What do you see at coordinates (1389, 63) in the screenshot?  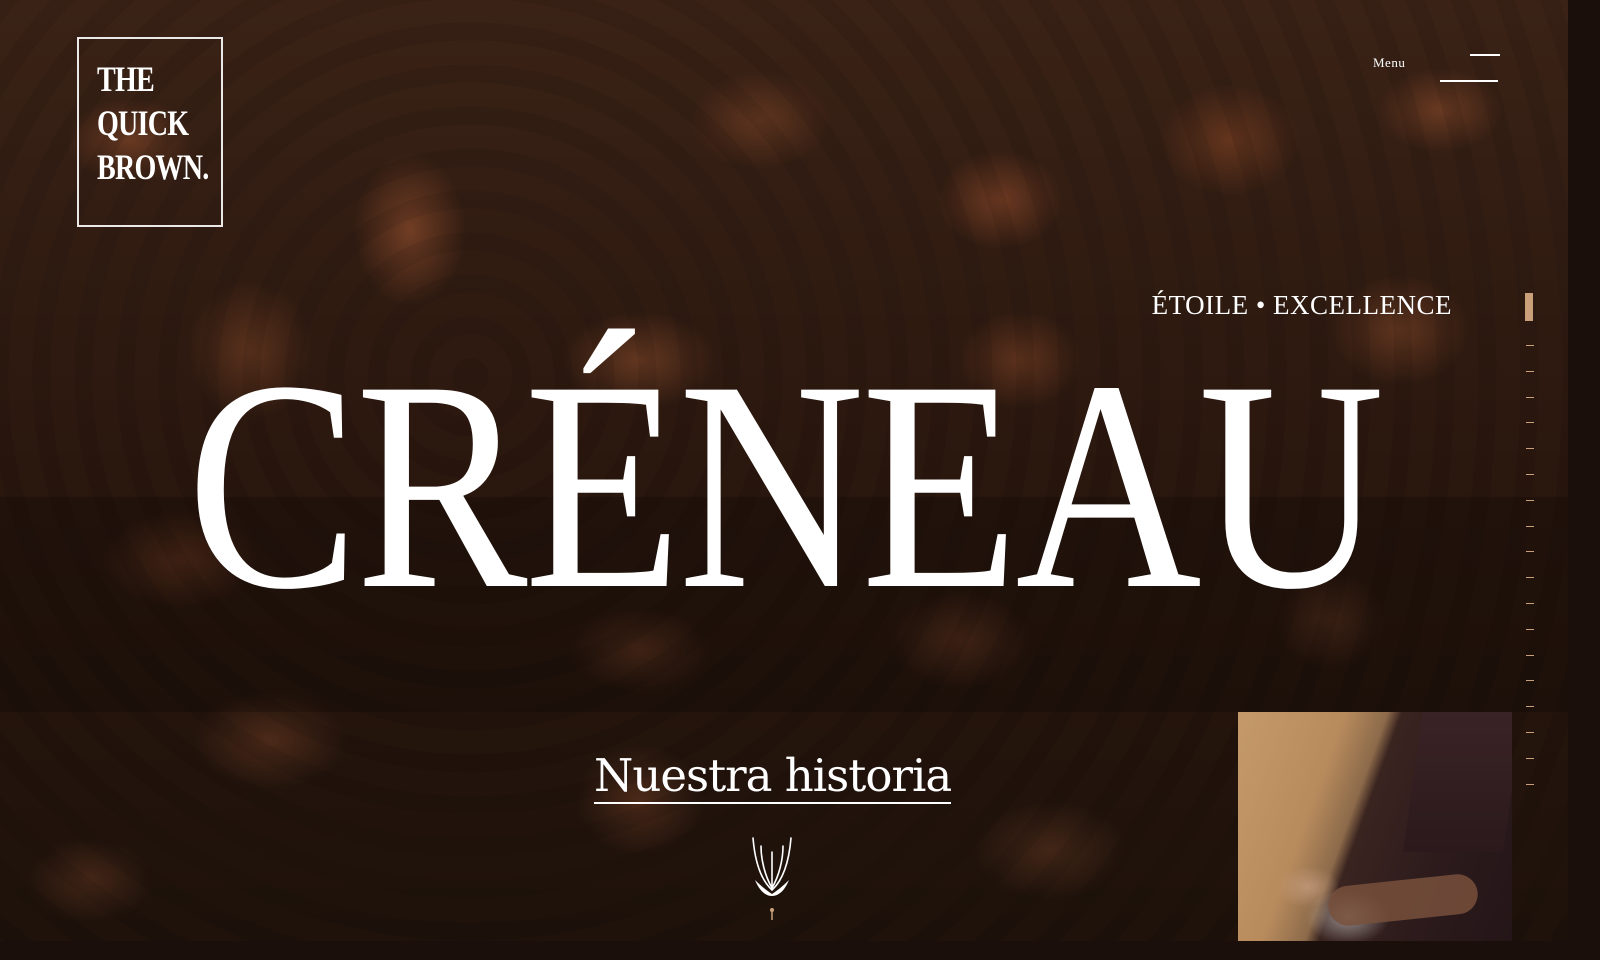 I see `menu-label: Menu` at bounding box center [1389, 63].